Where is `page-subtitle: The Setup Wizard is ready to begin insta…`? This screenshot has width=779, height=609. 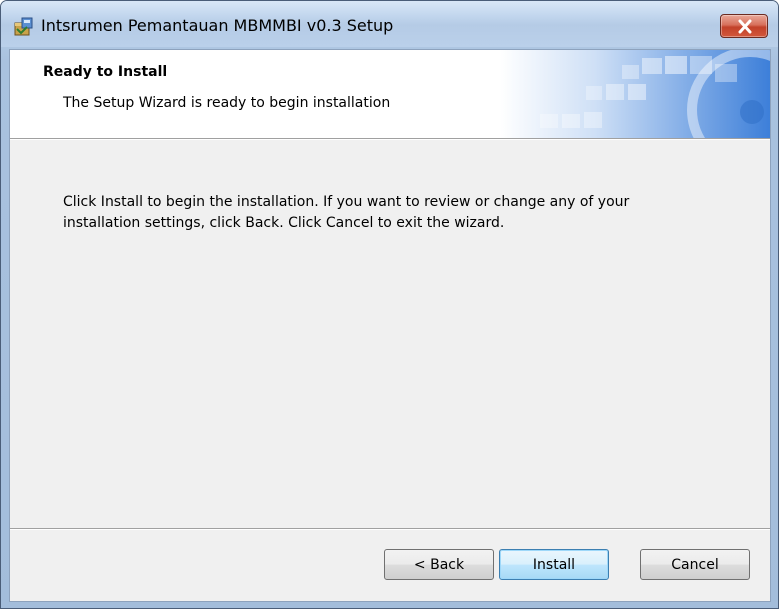
page-subtitle: The Setup Wizard is ready to begin insta… is located at coordinates (227, 103).